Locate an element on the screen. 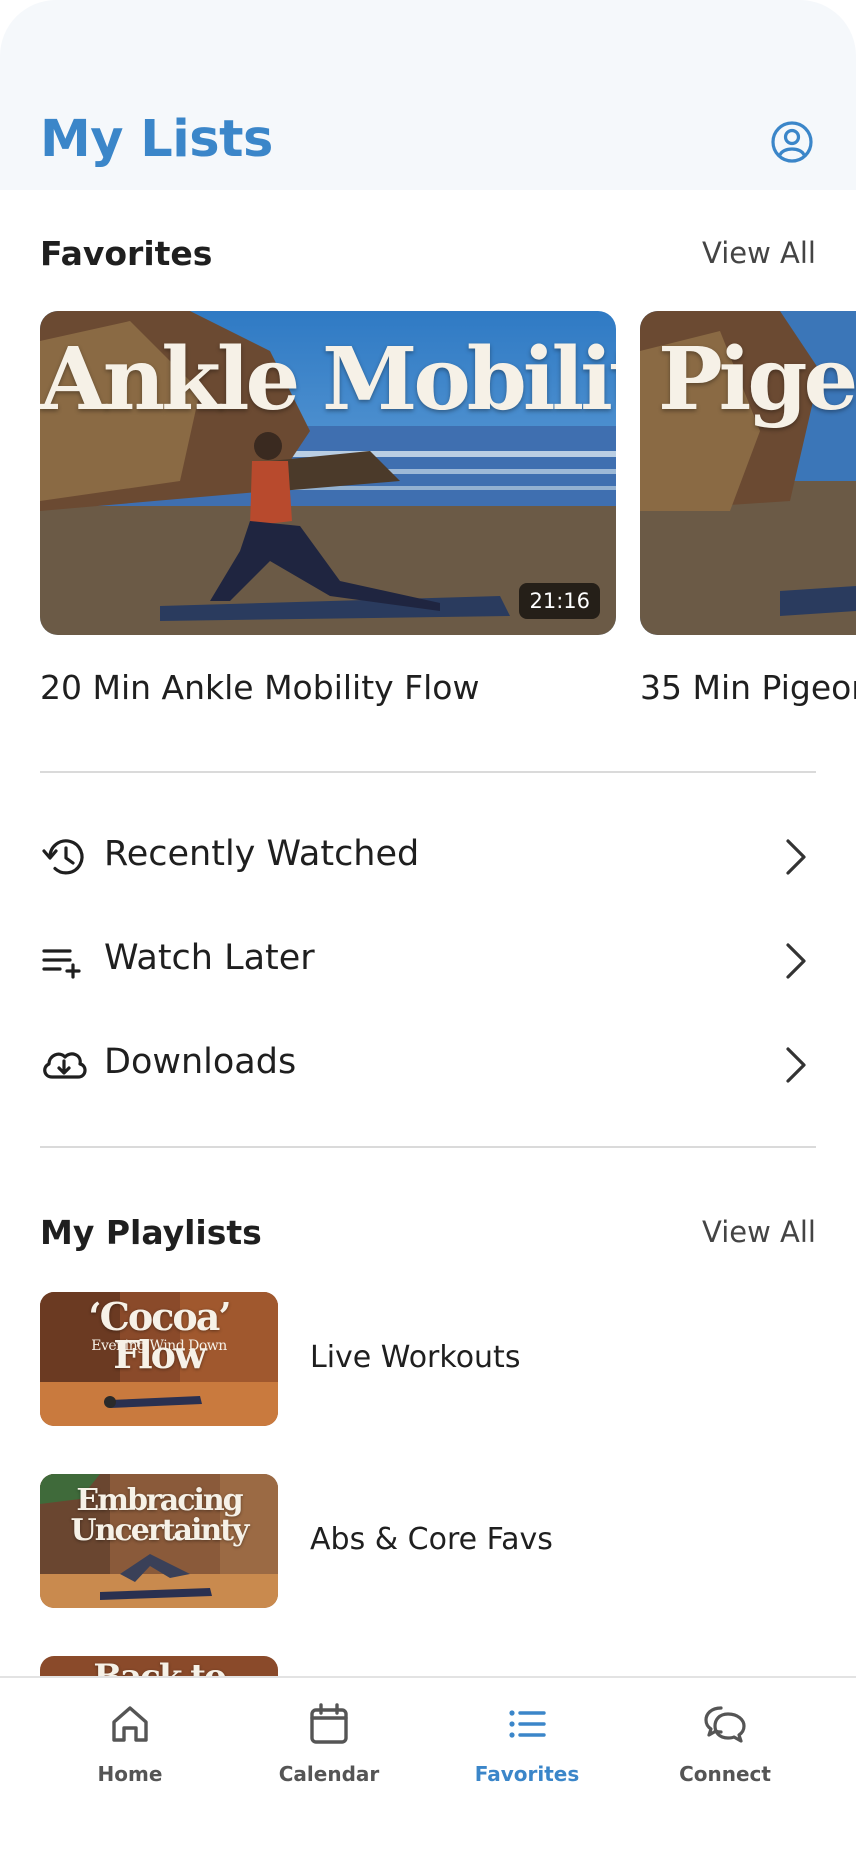 This screenshot has height=1852, width=856. playlist-thumbnail-title: ‘Cocoa’ Flow is located at coordinates (159, 1335).